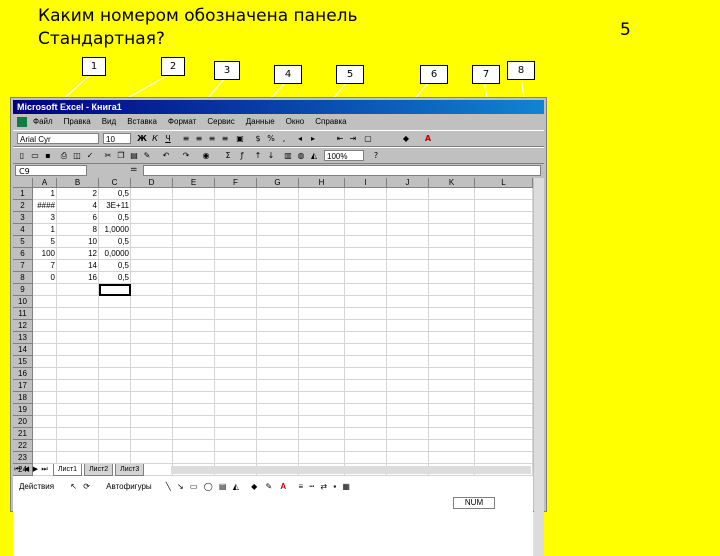  Describe the element at coordinates (368, 139) in the screenshot. I see `borders-icon: ▢` at that location.